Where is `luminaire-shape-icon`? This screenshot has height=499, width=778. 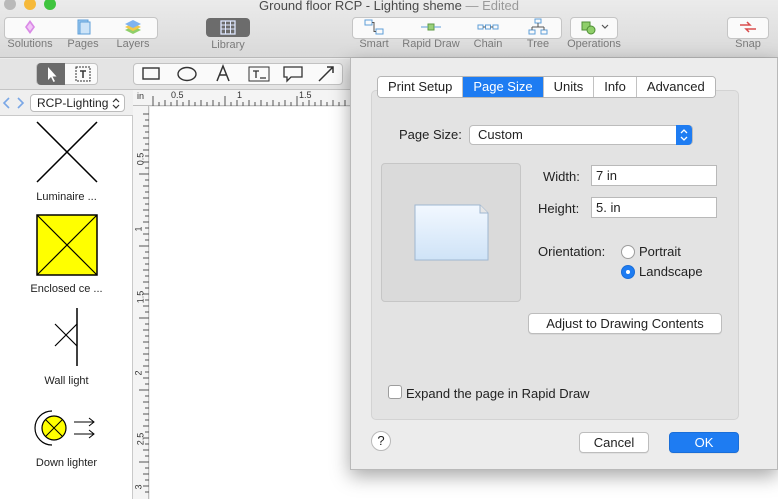
luminaire-shape-icon is located at coordinates (66, 152).